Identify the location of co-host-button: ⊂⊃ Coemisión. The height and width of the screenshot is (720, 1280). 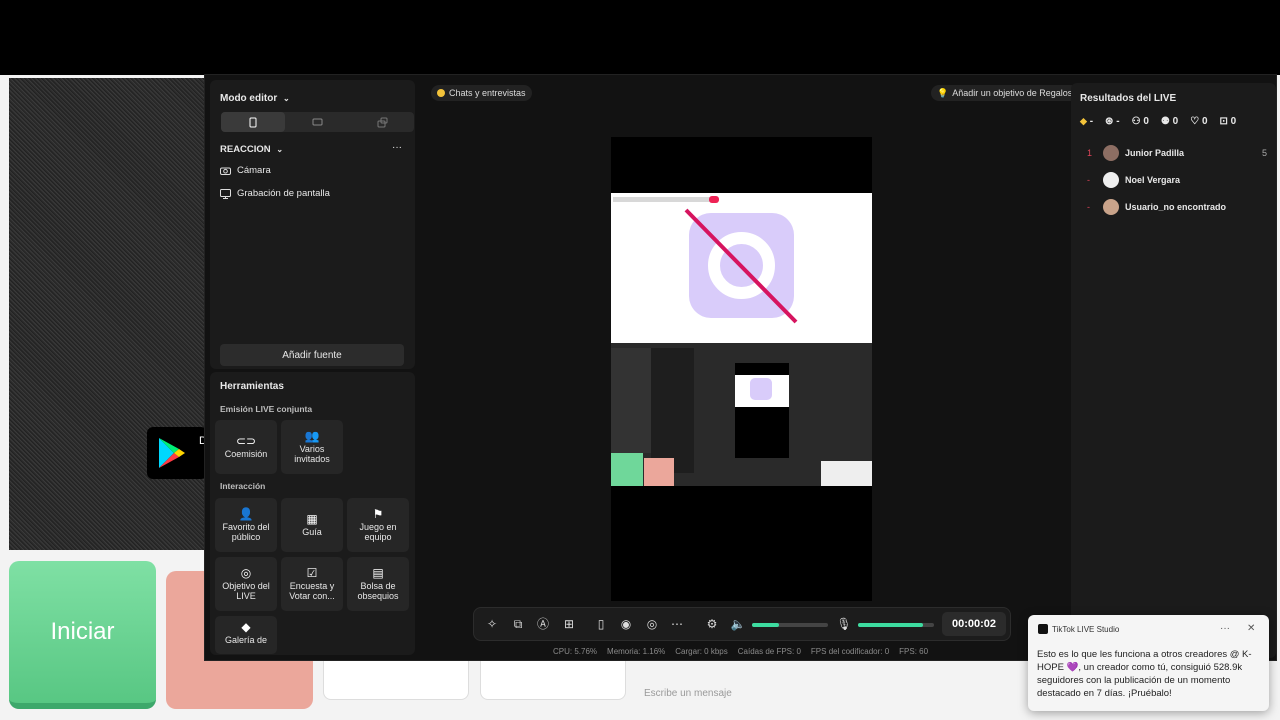
(246, 447).